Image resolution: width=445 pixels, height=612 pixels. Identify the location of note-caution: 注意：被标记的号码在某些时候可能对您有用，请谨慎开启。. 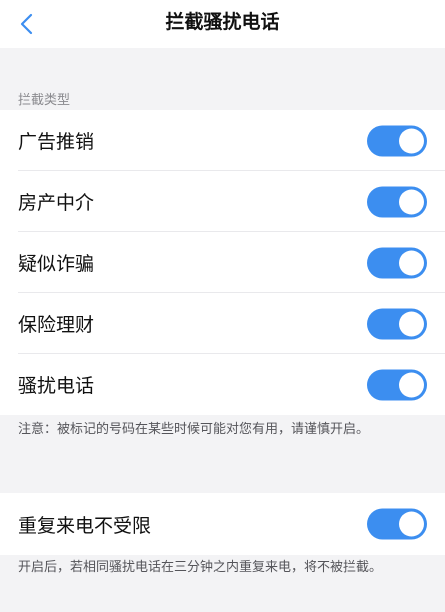
(194, 429).